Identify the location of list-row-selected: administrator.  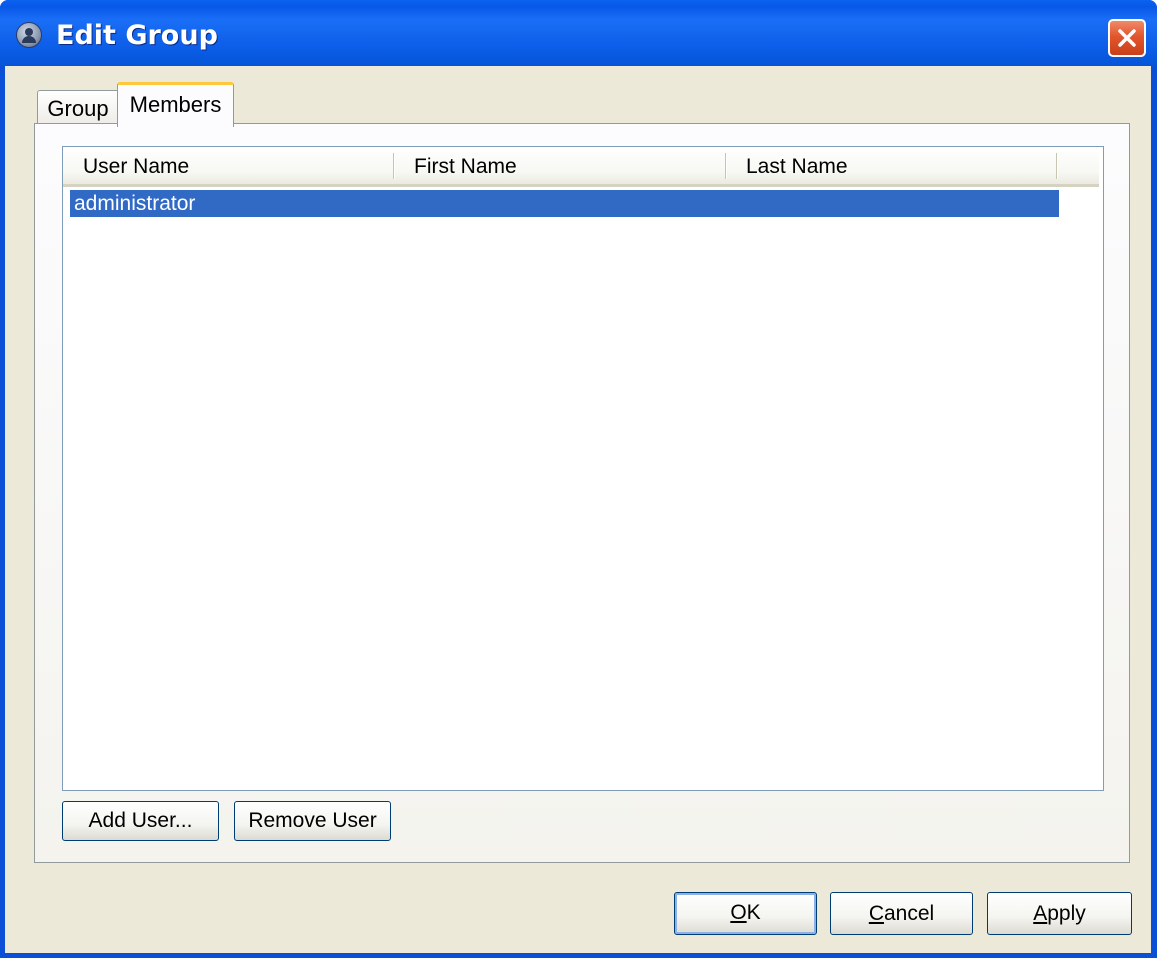
(564, 203).